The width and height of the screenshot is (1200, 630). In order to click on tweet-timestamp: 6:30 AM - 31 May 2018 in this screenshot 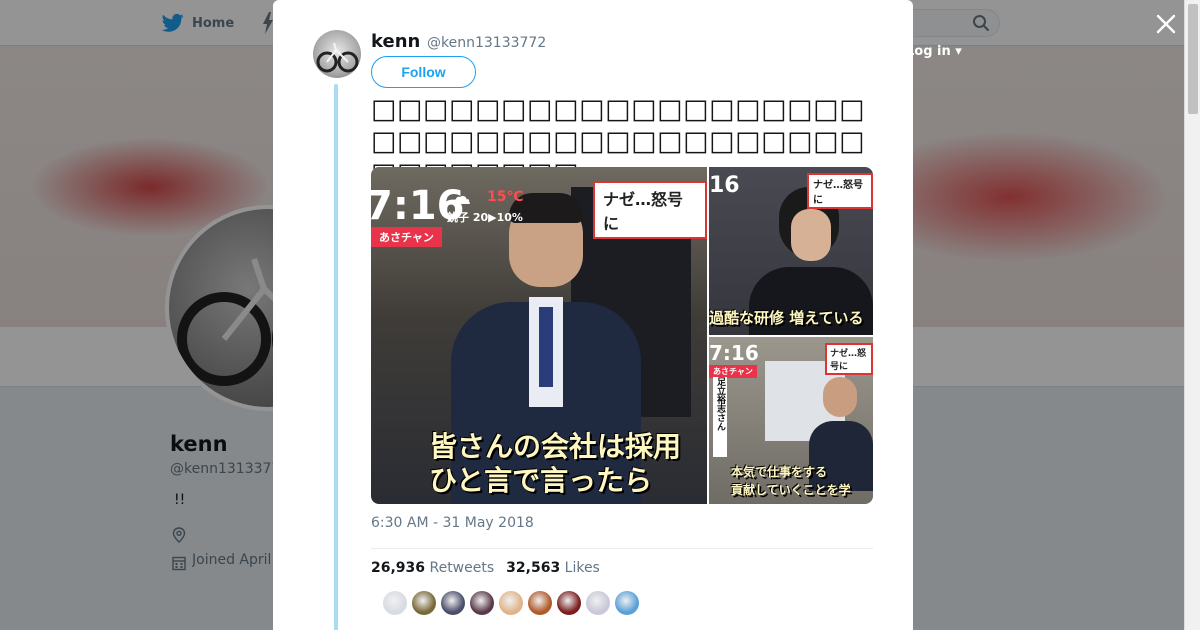, I will do `click(452, 523)`.